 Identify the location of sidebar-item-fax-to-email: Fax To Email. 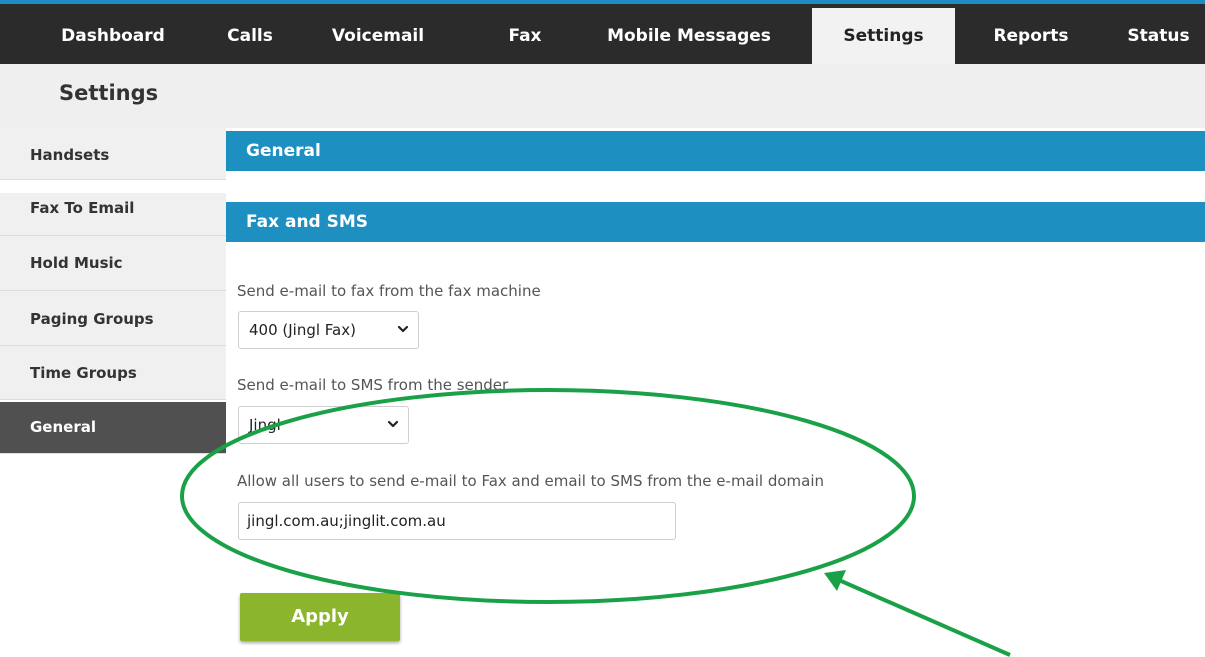
(113, 214).